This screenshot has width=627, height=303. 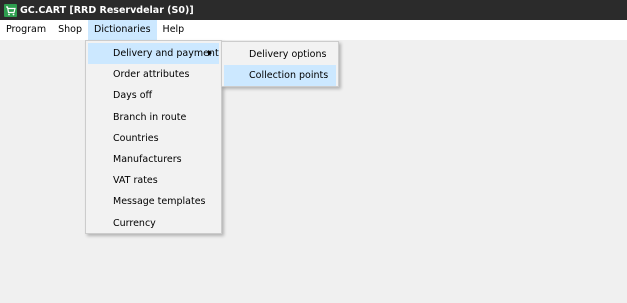 What do you see at coordinates (153, 159) in the screenshot?
I see `menu-item-manufacturers: Manufacturers` at bounding box center [153, 159].